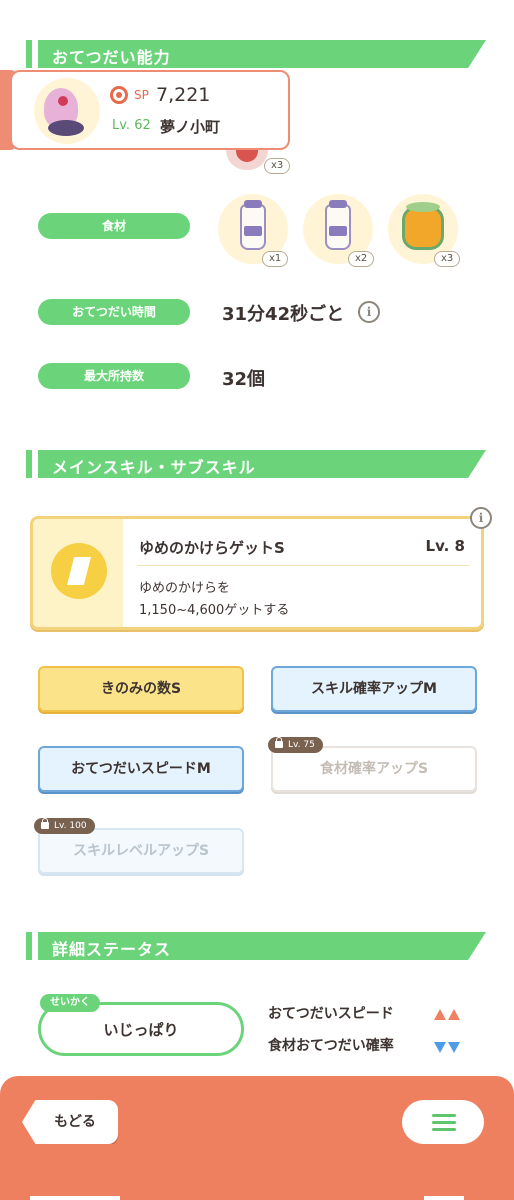 The width and height of the screenshot is (514, 1200). I want to click on main-skill-name: ゆめのかけらゲットS, so click(212, 548).